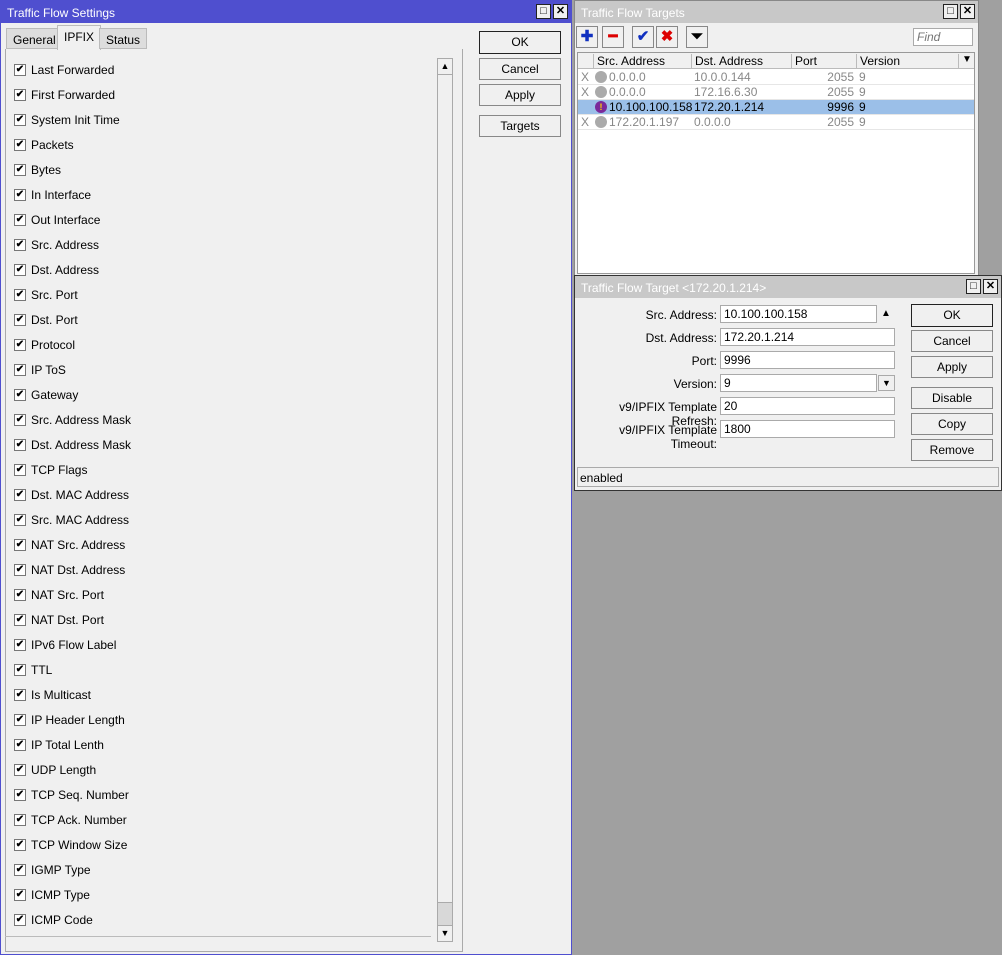 Image resolution: width=1002 pixels, height=955 pixels. Describe the element at coordinates (776, 12) in the screenshot. I see `targets-title-bar: Traffic Flow Targets □ ✕` at that location.